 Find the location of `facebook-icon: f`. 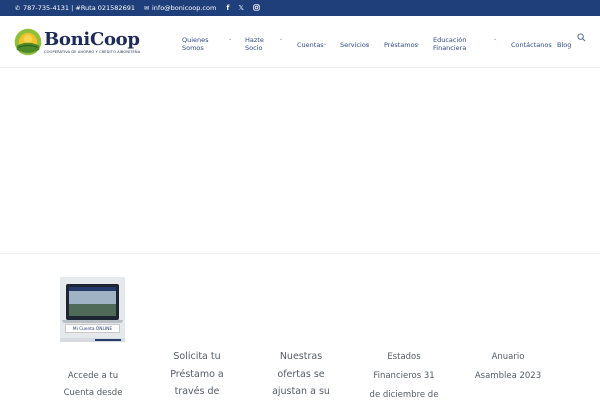

facebook-icon: f is located at coordinates (227, 8).